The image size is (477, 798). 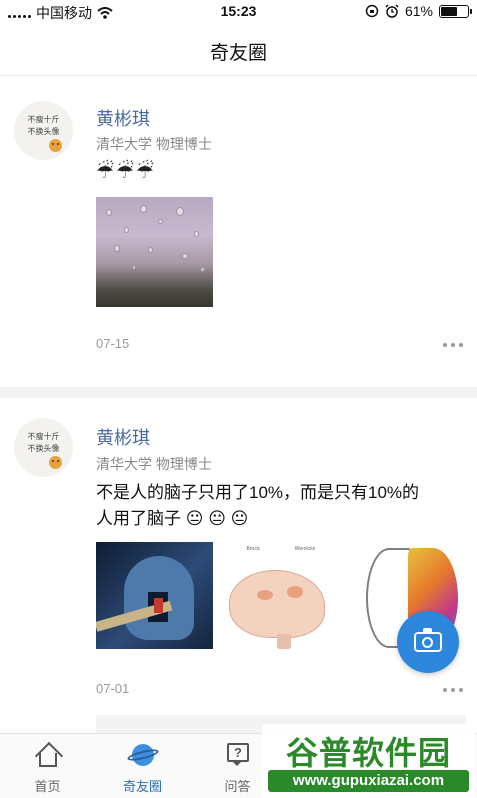 What do you see at coordinates (368, 753) in the screenshot?
I see `watermark-logo: 谷普软件园` at bounding box center [368, 753].